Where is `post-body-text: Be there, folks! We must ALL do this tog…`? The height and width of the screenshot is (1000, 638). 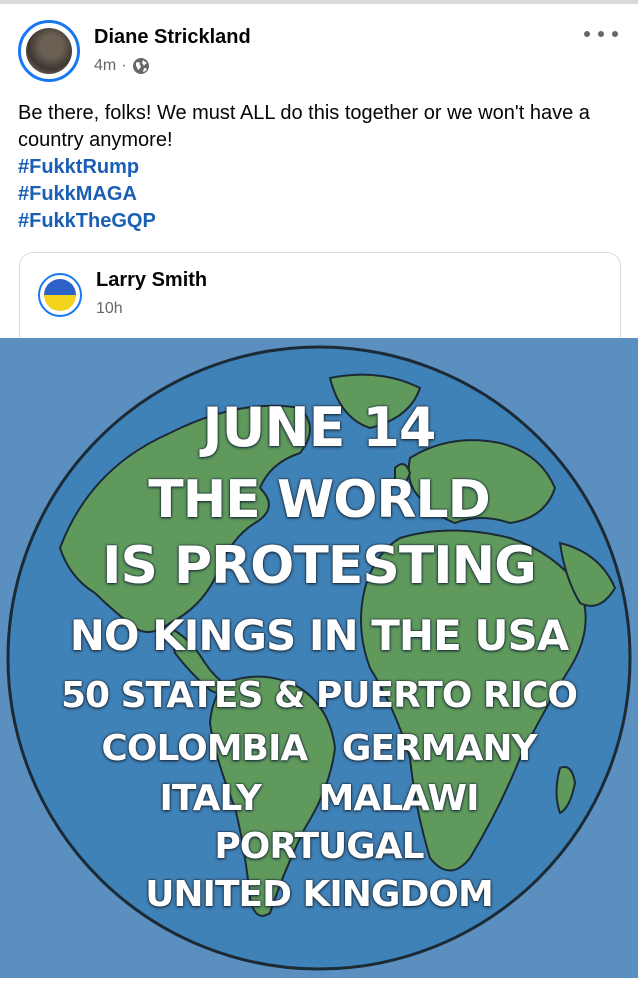 post-body-text: Be there, folks! We must ALL do this tog… is located at coordinates (304, 126).